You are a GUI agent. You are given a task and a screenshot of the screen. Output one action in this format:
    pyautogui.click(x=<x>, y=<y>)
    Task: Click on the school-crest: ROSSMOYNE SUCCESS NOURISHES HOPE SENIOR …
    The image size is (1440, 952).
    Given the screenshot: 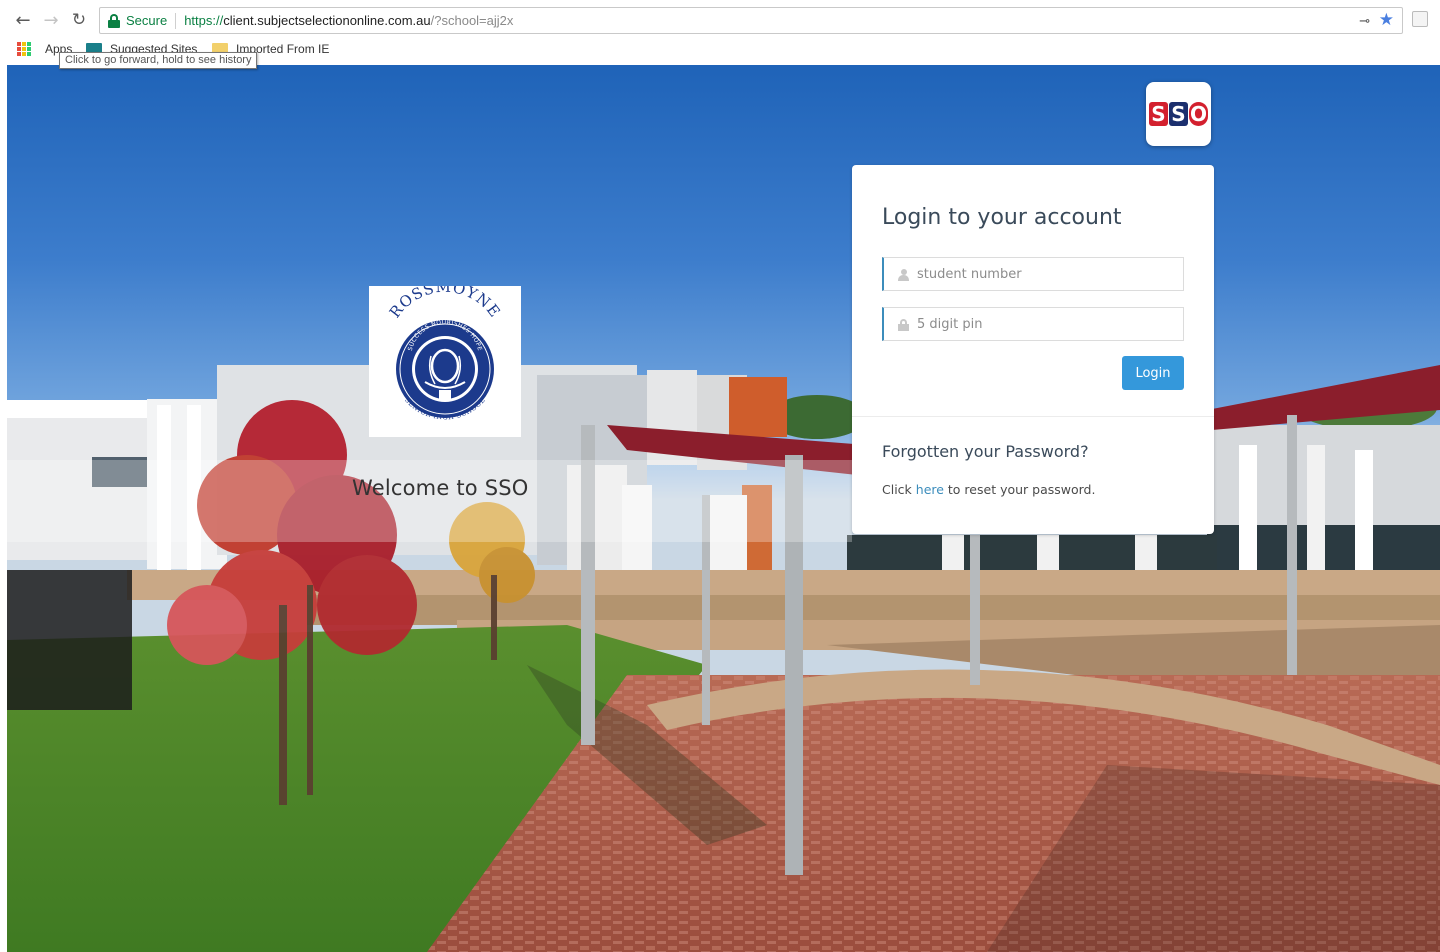 What is the action you would take?
    pyautogui.click(x=445, y=353)
    